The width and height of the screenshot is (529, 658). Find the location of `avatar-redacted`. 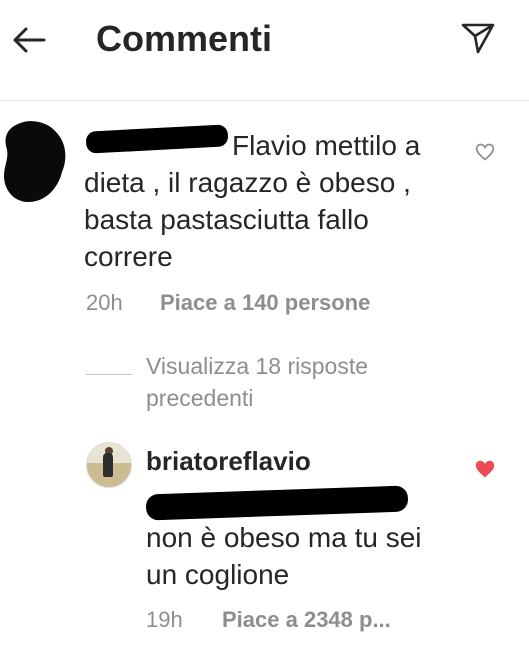

avatar-redacted is located at coordinates (35, 161).